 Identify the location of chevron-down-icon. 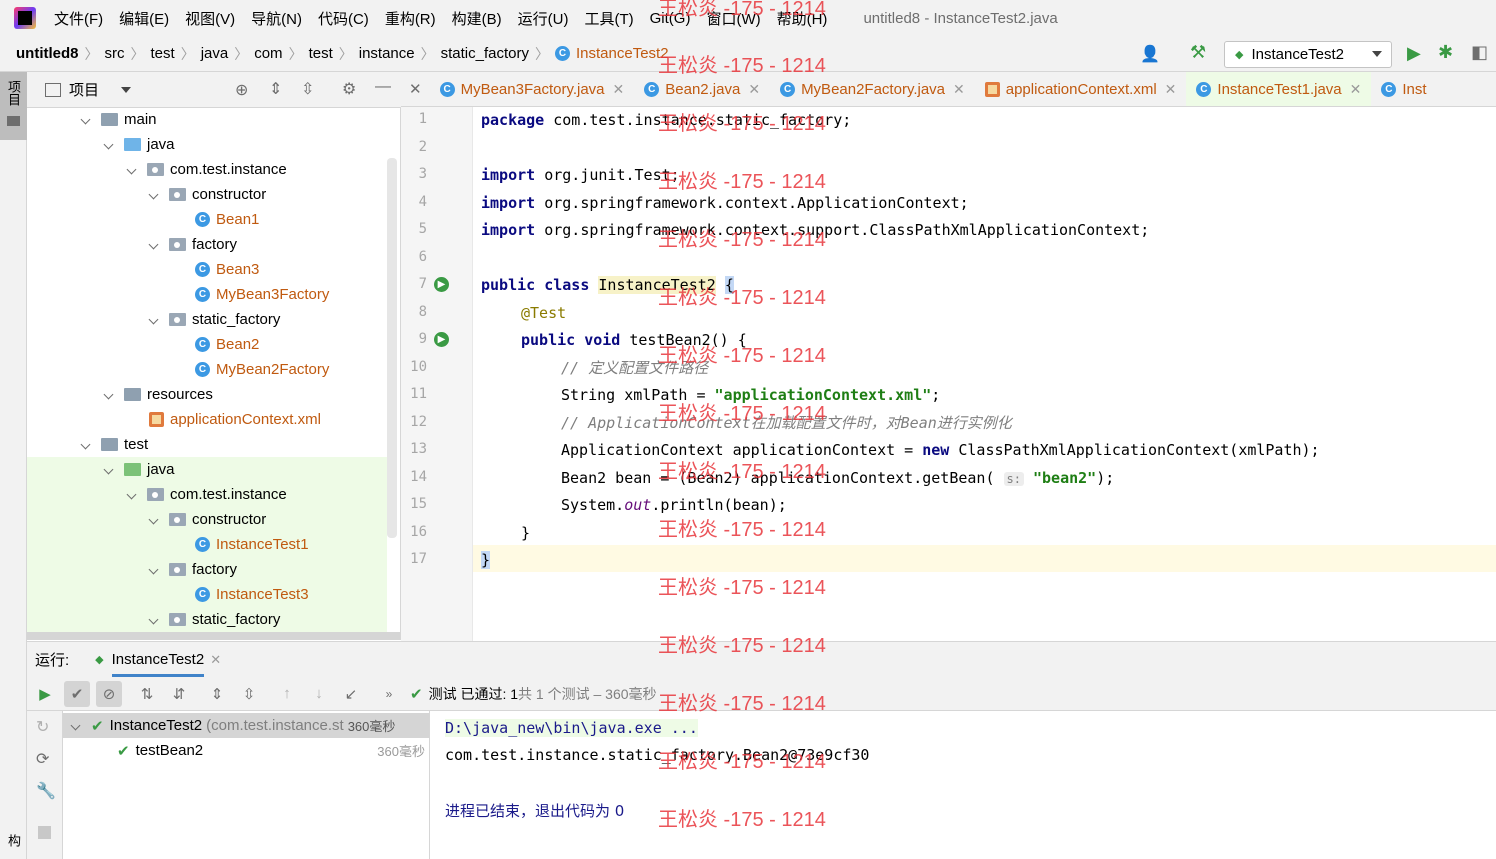
(126, 89).